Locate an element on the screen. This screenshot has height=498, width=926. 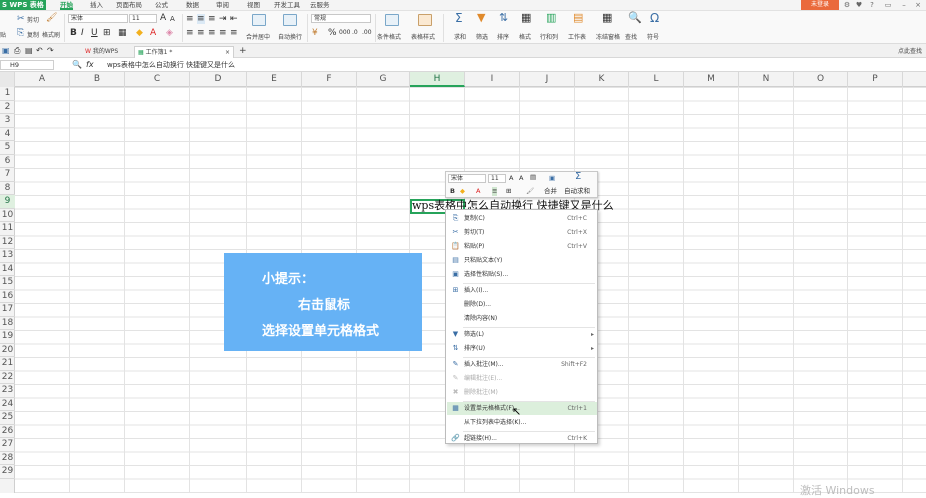
merge-center-icon is located at coordinates (259, 20).